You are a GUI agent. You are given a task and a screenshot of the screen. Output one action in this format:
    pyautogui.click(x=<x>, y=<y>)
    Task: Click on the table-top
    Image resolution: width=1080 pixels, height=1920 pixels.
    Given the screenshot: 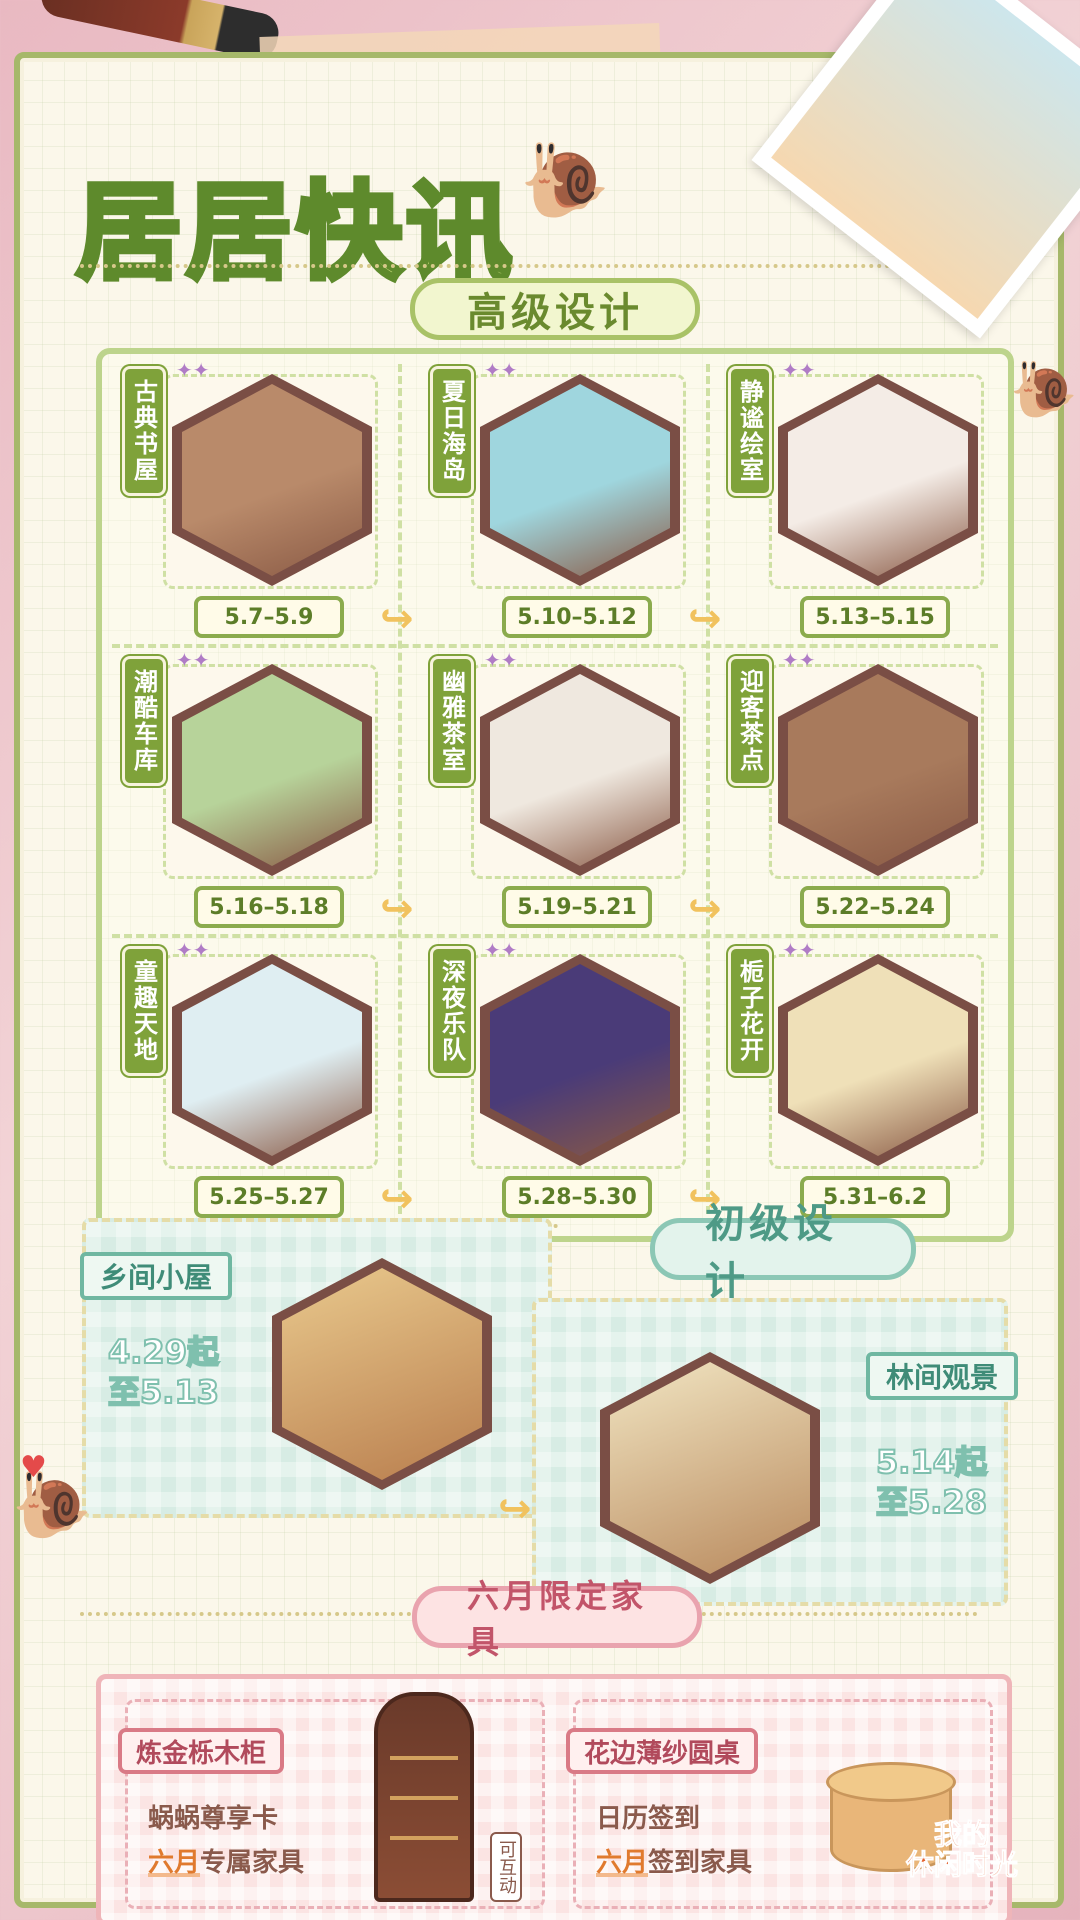 What is the action you would take?
    pyautogui.click(x=891, y=1782)
    